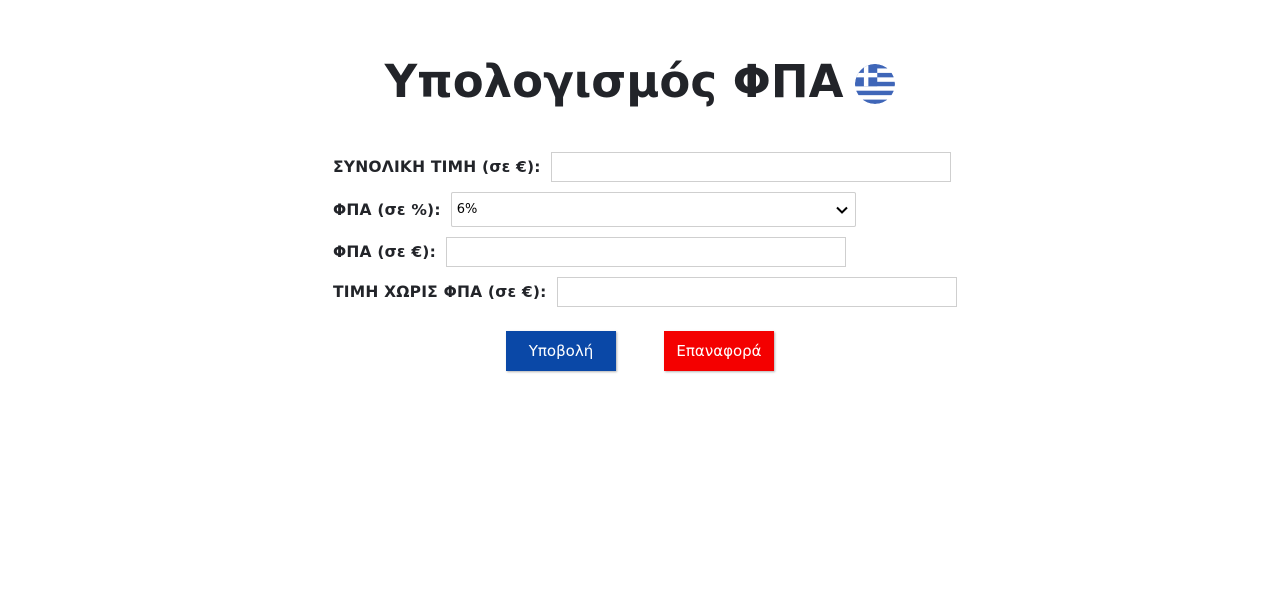 The height and width of the screenshot is (589, 1280). What do you see at coordinates (384, 252) in the screenshot?
I see `vat-amount-label: ΦΠΑ (σε €):` at bounding box center [384, 252].